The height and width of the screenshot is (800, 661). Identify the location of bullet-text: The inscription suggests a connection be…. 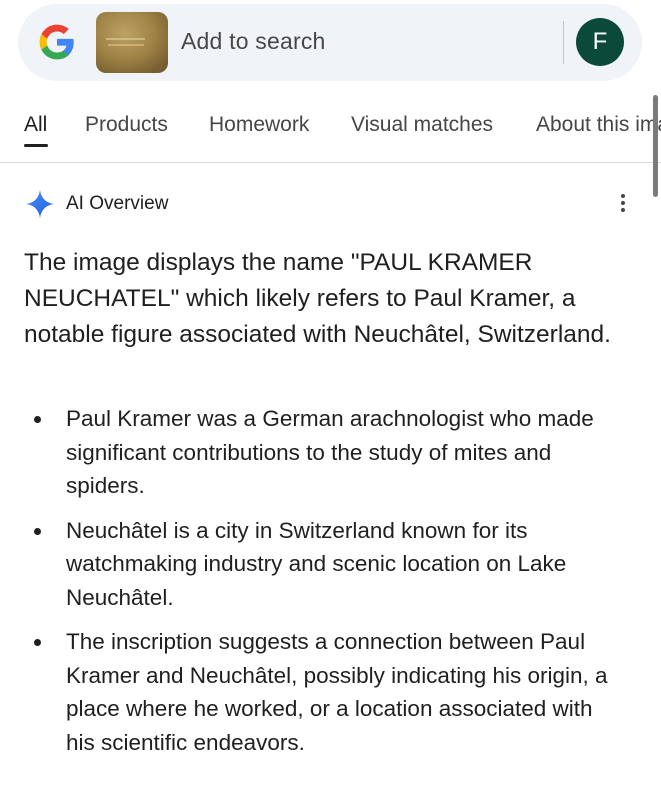
(337, 692).